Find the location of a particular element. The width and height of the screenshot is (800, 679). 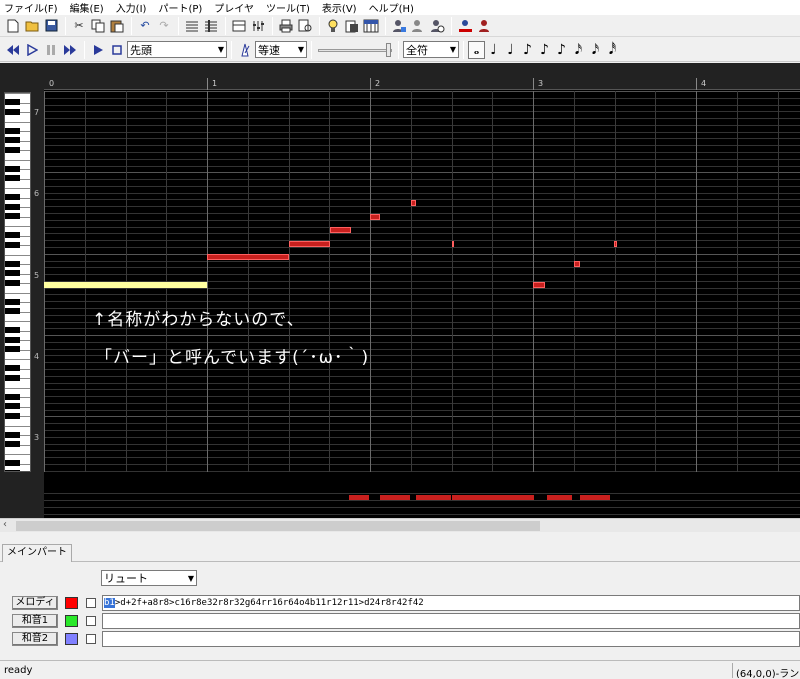

position-bar is located at coordinates (125, 285).